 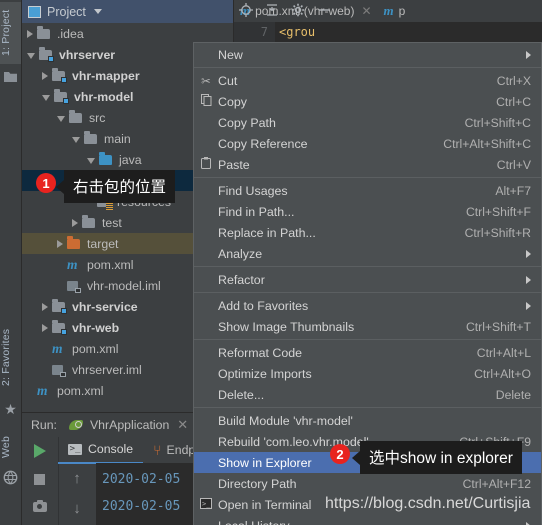 I want to click on run-tab-label-2: Endp, so click(x=181, y=450).